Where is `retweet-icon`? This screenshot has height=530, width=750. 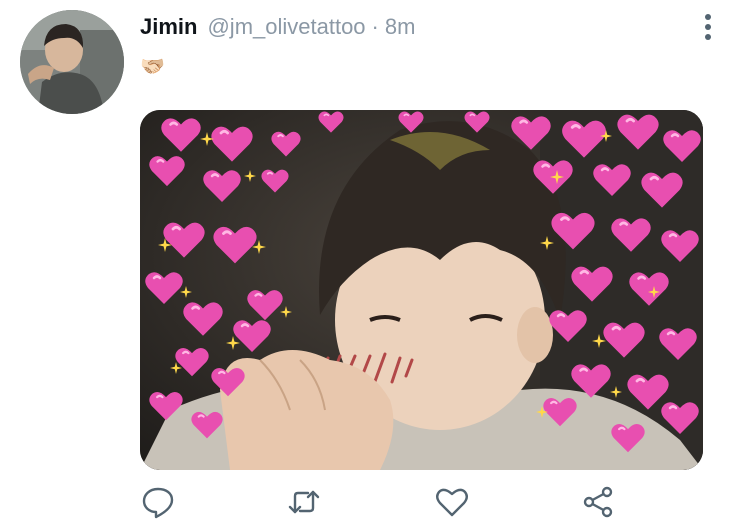 retweet-icon is located at coordinates (304, 502).